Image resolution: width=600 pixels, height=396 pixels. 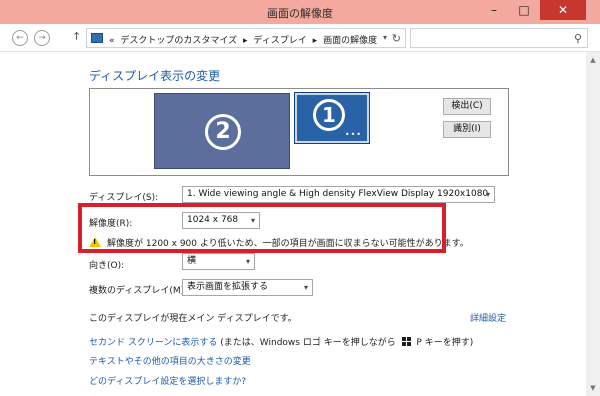 I want to click on monitor-1-number: 1, so click(x=329, y=115).